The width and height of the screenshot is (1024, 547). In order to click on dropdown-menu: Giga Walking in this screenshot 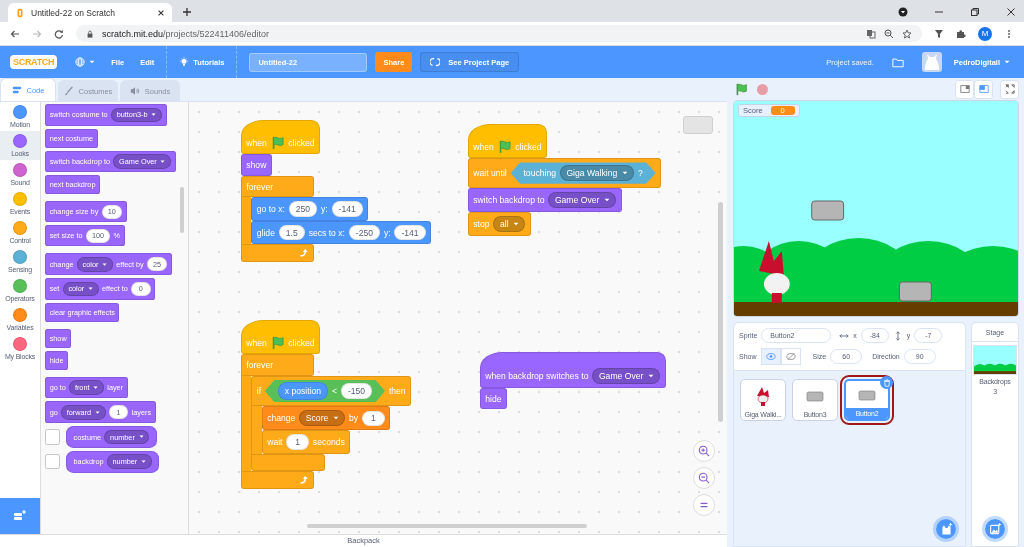, I will do `click(597, 173)`.